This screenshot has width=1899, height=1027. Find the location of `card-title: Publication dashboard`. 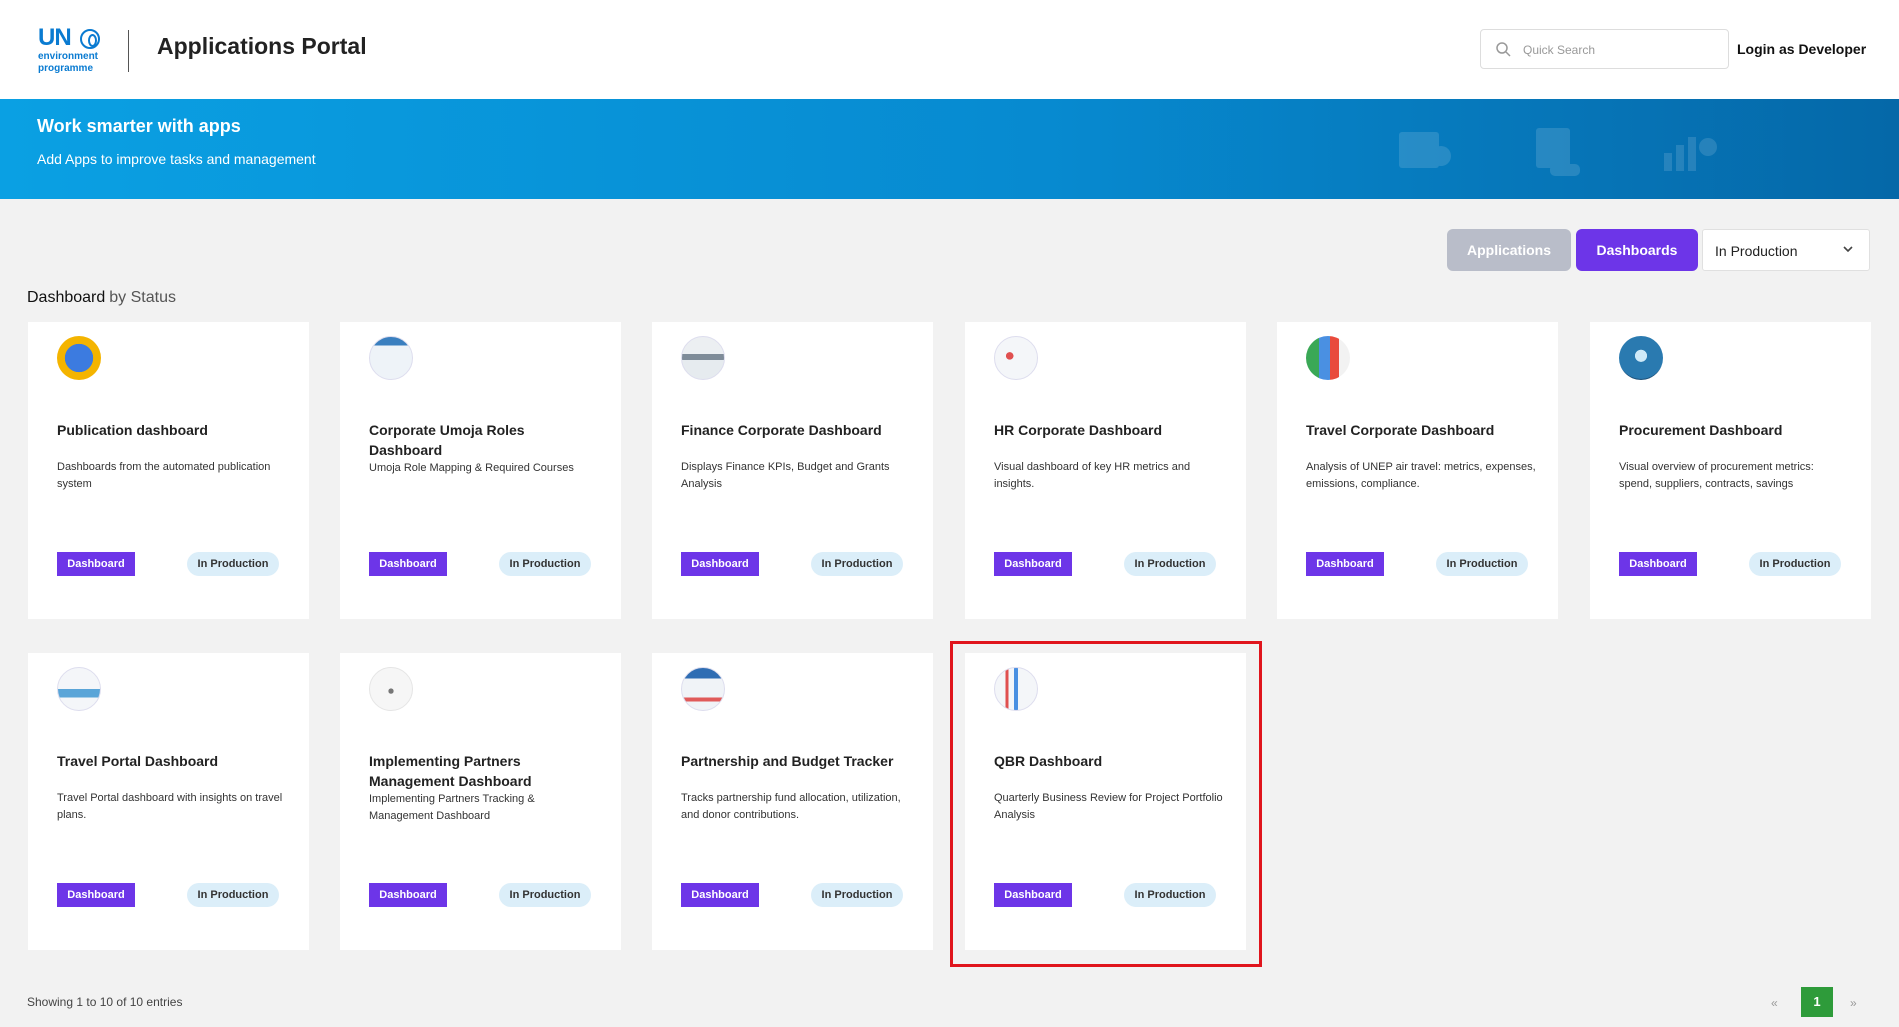

card-title: Publication dashboard is located at coordinates (132, 430).